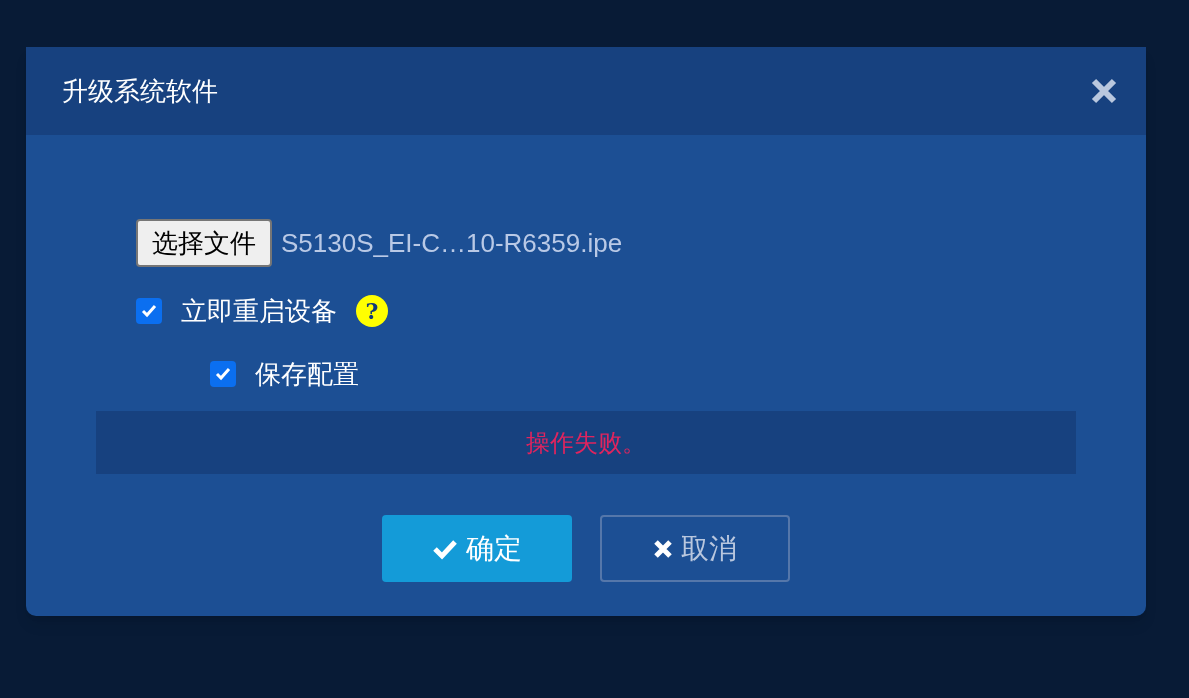  I want to click on choose-file-button: 选择文件, so click(204, 243).